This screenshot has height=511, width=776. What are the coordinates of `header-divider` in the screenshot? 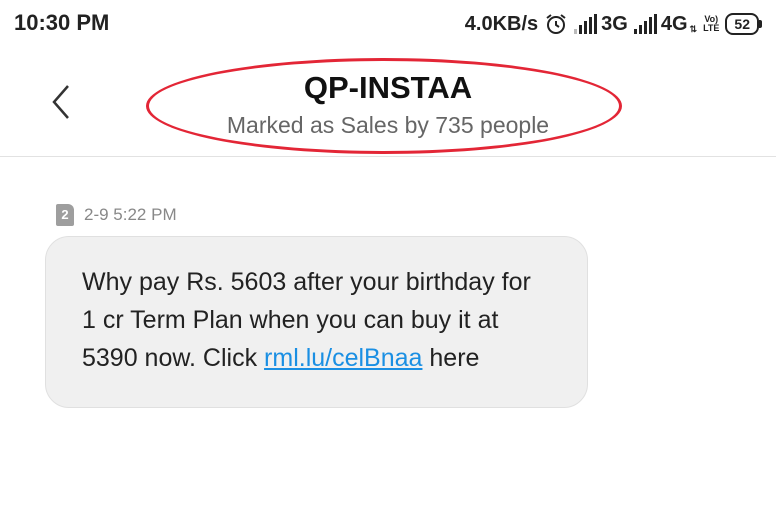 It's located at (388, 156).